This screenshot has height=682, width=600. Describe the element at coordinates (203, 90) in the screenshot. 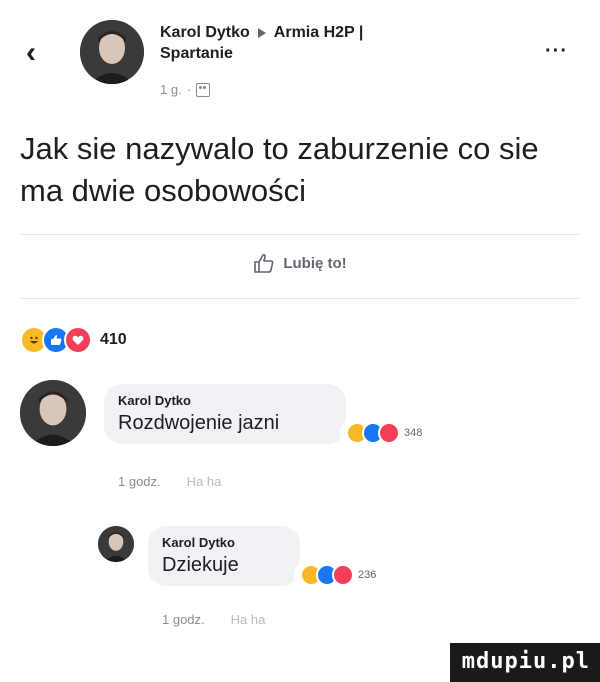

I see `group-icon` at that location.